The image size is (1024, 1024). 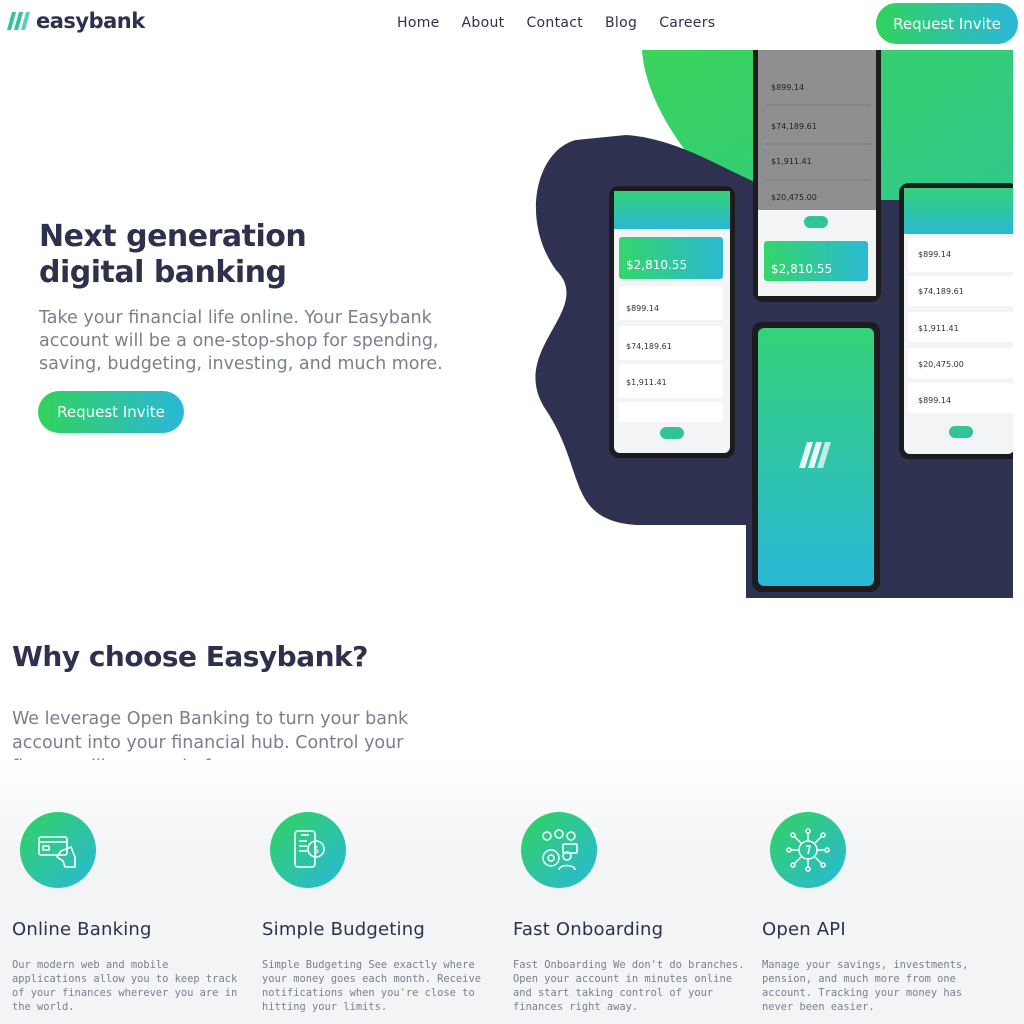 I want to click on hero-title: Next generation digital banking, so click(x=173, y=254).